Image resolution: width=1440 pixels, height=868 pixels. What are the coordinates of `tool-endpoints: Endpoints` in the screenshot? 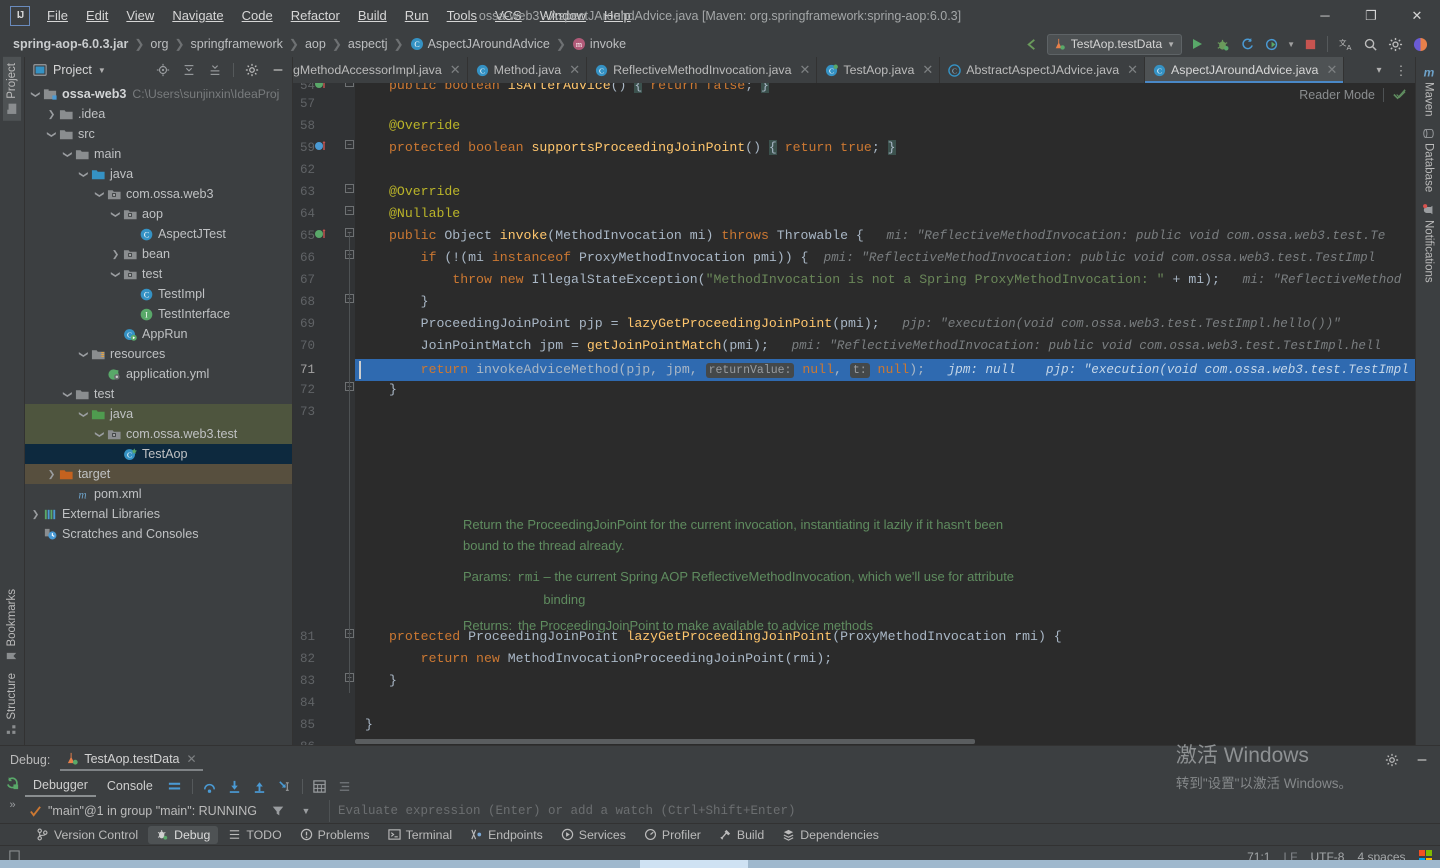 It's located at (506, 835).